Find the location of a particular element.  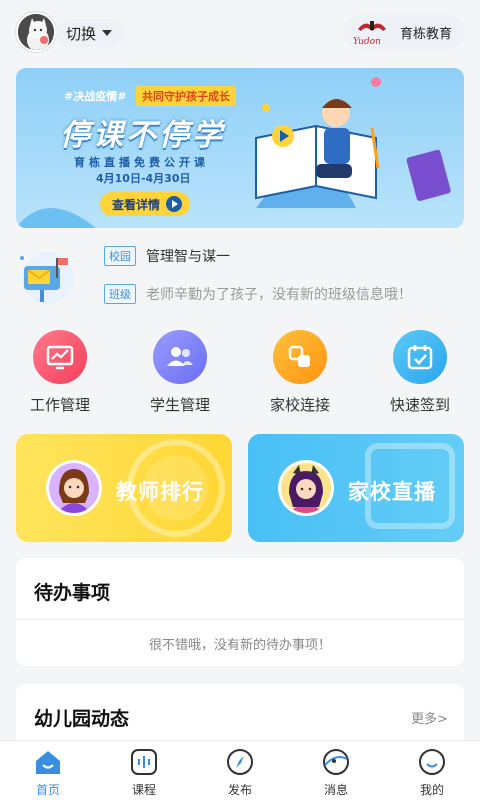

home-icon is located at coordinates (48, 762).